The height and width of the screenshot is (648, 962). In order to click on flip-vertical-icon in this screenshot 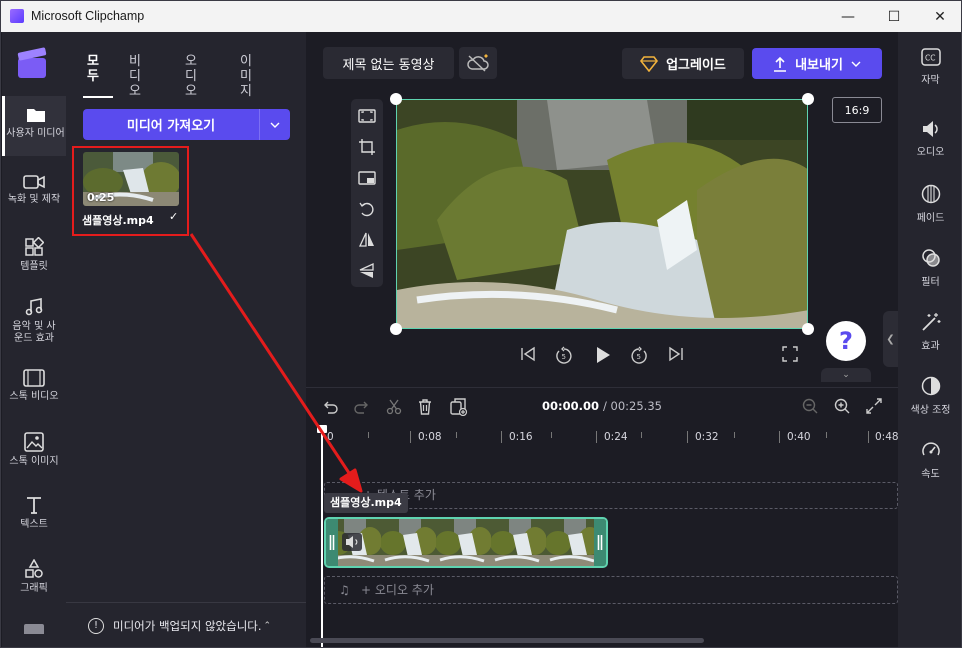, I will do `click(367, 271)`.